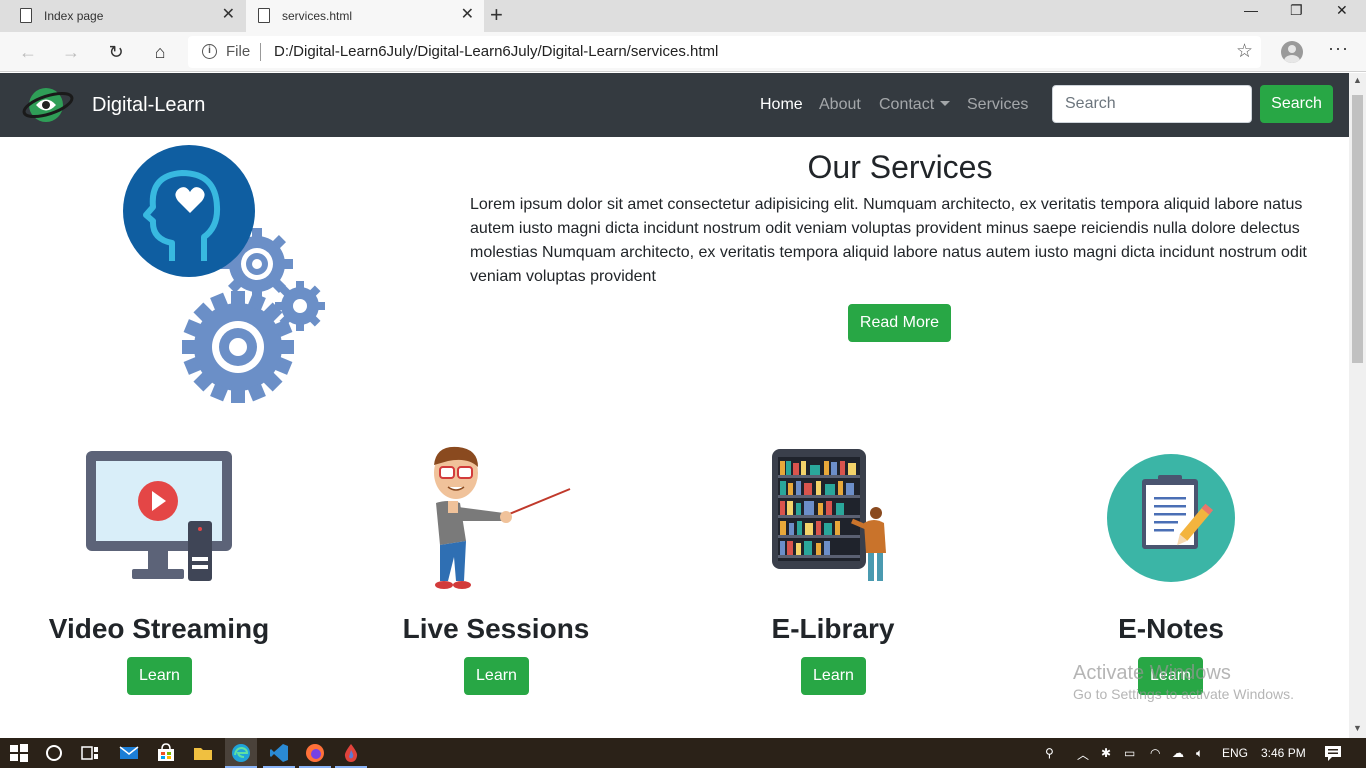  Describe the element at coordinates (1357, 80) in the screenshot. I see `scroll-up-icon: ▲` at that location.